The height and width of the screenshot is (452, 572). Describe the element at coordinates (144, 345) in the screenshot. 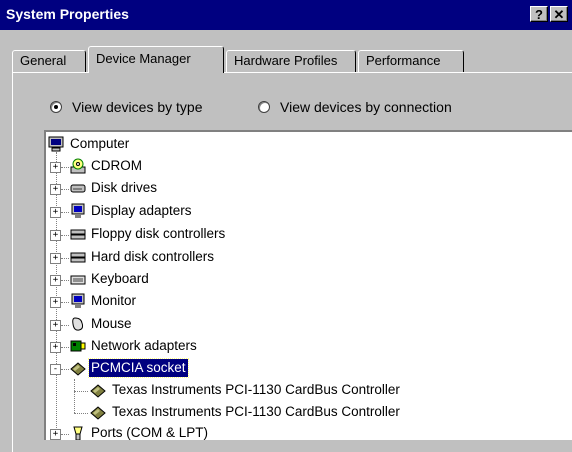

I see `tree-item-label: Network adapters` at that location.